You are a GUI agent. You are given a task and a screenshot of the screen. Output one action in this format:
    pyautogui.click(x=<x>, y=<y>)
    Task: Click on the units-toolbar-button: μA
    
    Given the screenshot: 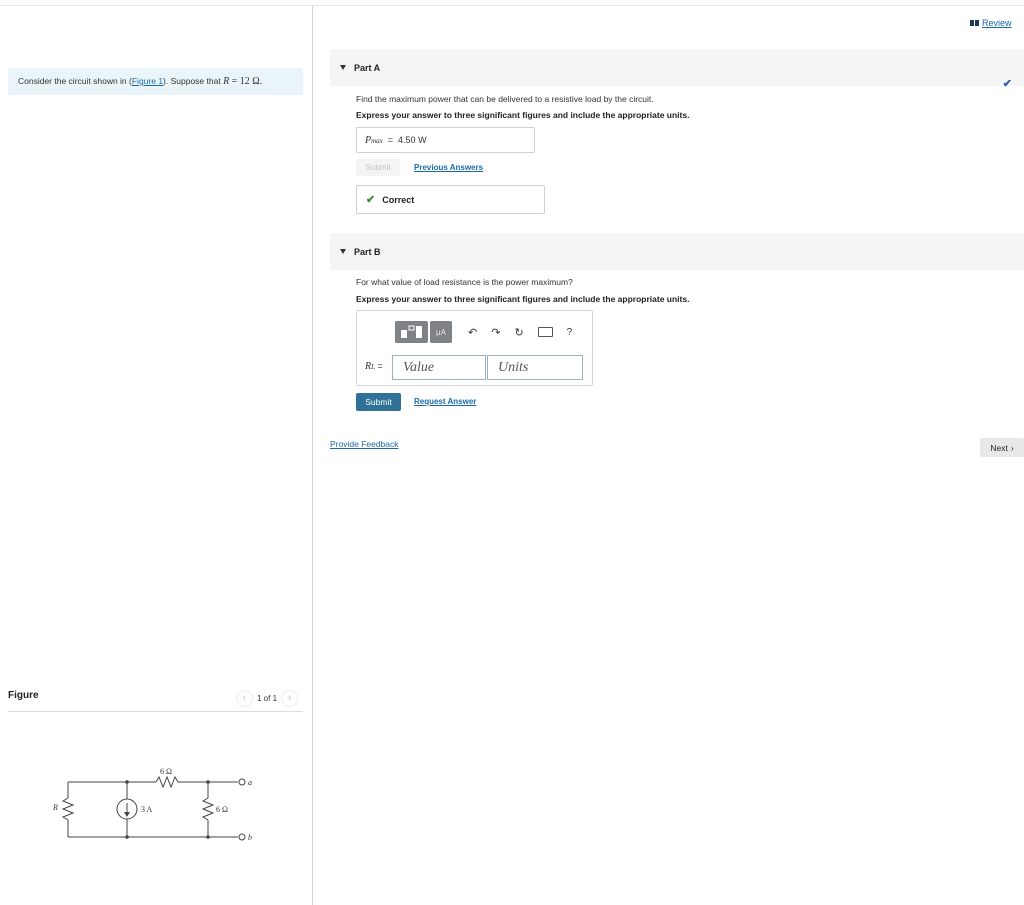 What is the action you would take?
    pyautogui.click(x=441, y=332)
    